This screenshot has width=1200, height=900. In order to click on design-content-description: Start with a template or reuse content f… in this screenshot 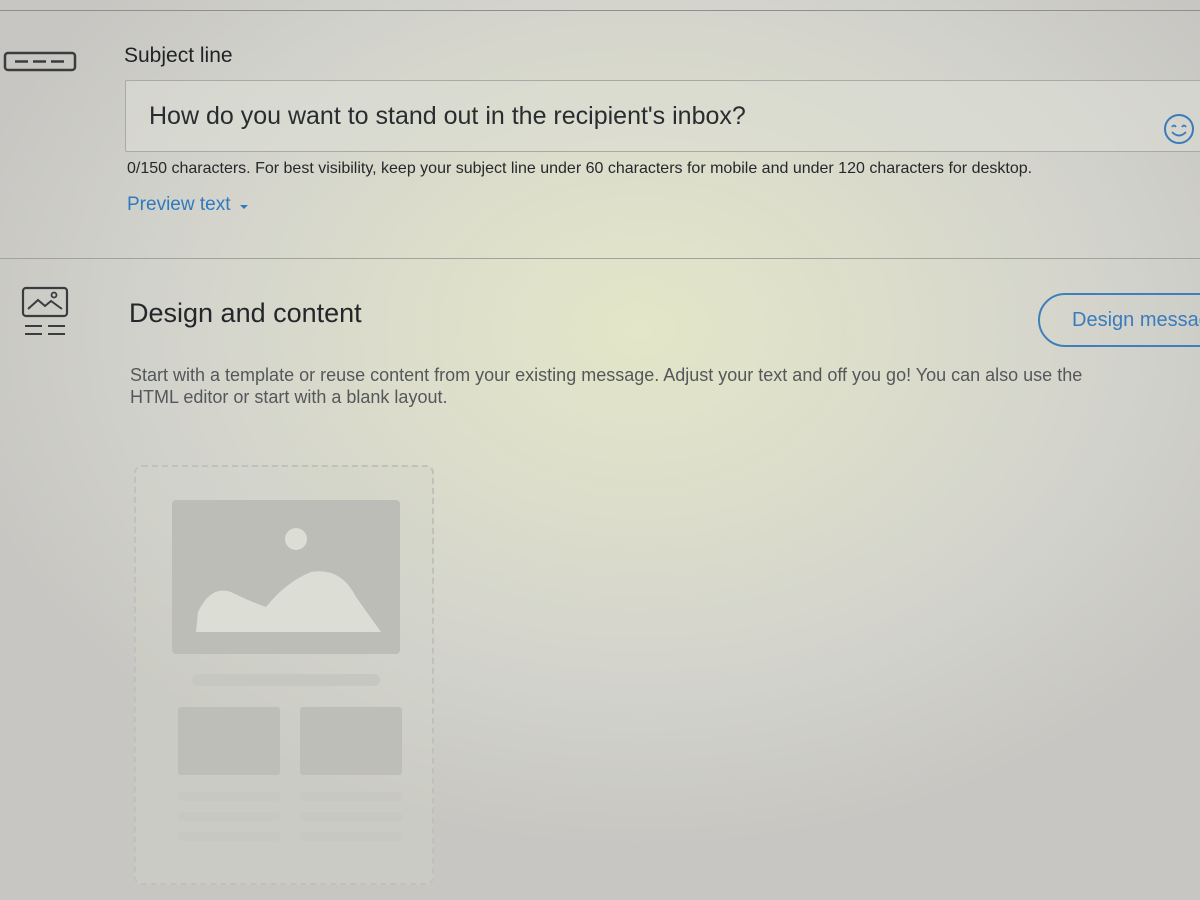, I will do `click(665, 386)`.